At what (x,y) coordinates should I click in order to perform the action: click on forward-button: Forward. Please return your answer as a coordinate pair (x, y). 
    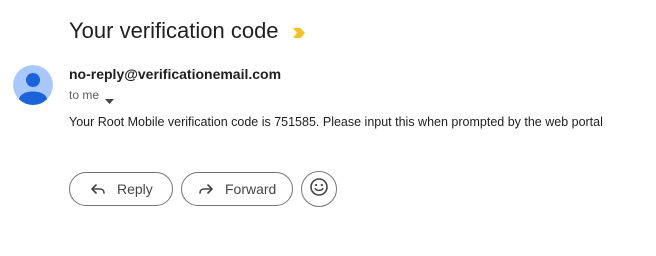
    Looking at the image, I should click on (237, 189).